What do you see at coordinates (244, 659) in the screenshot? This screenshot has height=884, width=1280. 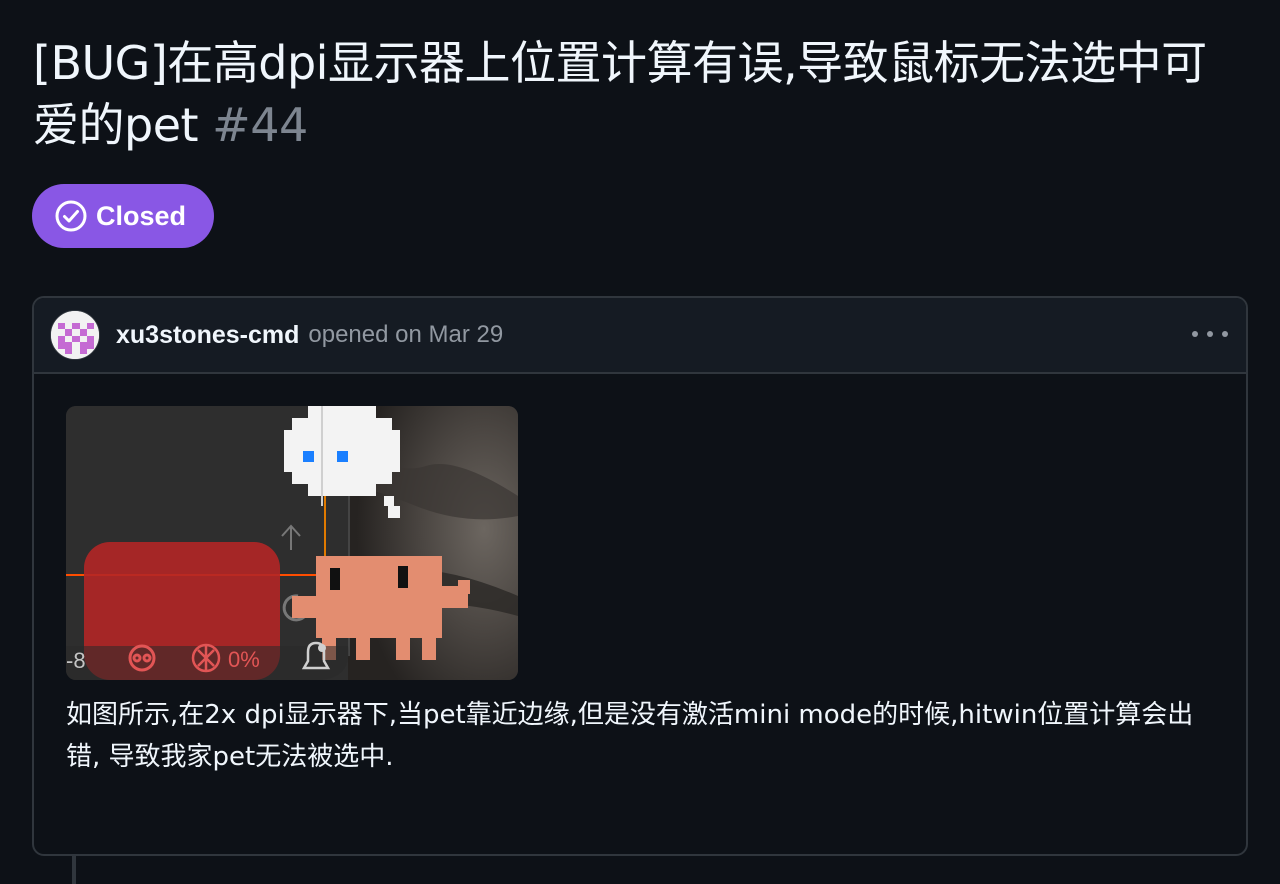 I see `taskbar-percent-text: 0%` at bounding box center [244, 659].